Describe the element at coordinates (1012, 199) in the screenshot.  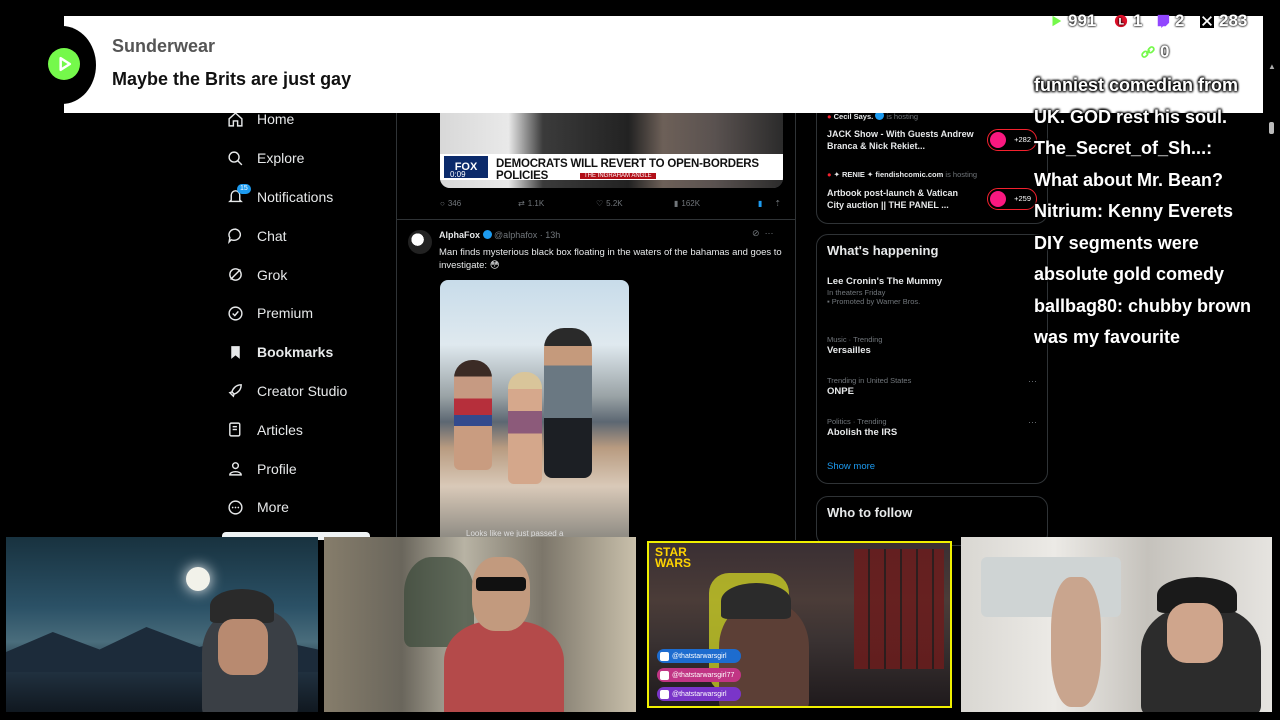
I see `space-listener-badge: +259` at that location.